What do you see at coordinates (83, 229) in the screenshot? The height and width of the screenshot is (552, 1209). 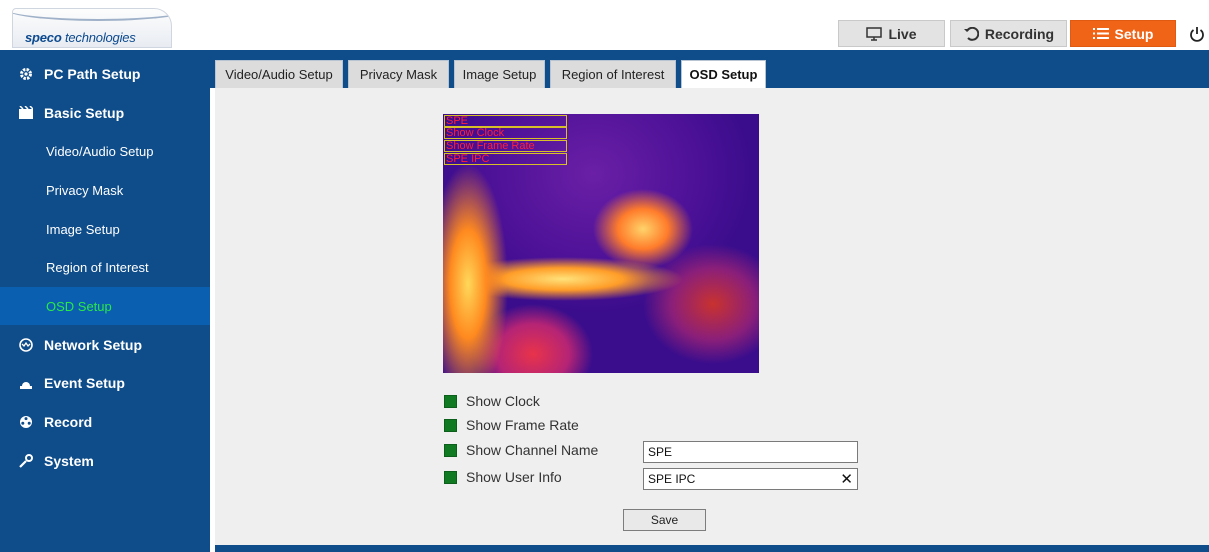 I see `sidebar-item-label: Image Setup` at bounding box center [83, 229].